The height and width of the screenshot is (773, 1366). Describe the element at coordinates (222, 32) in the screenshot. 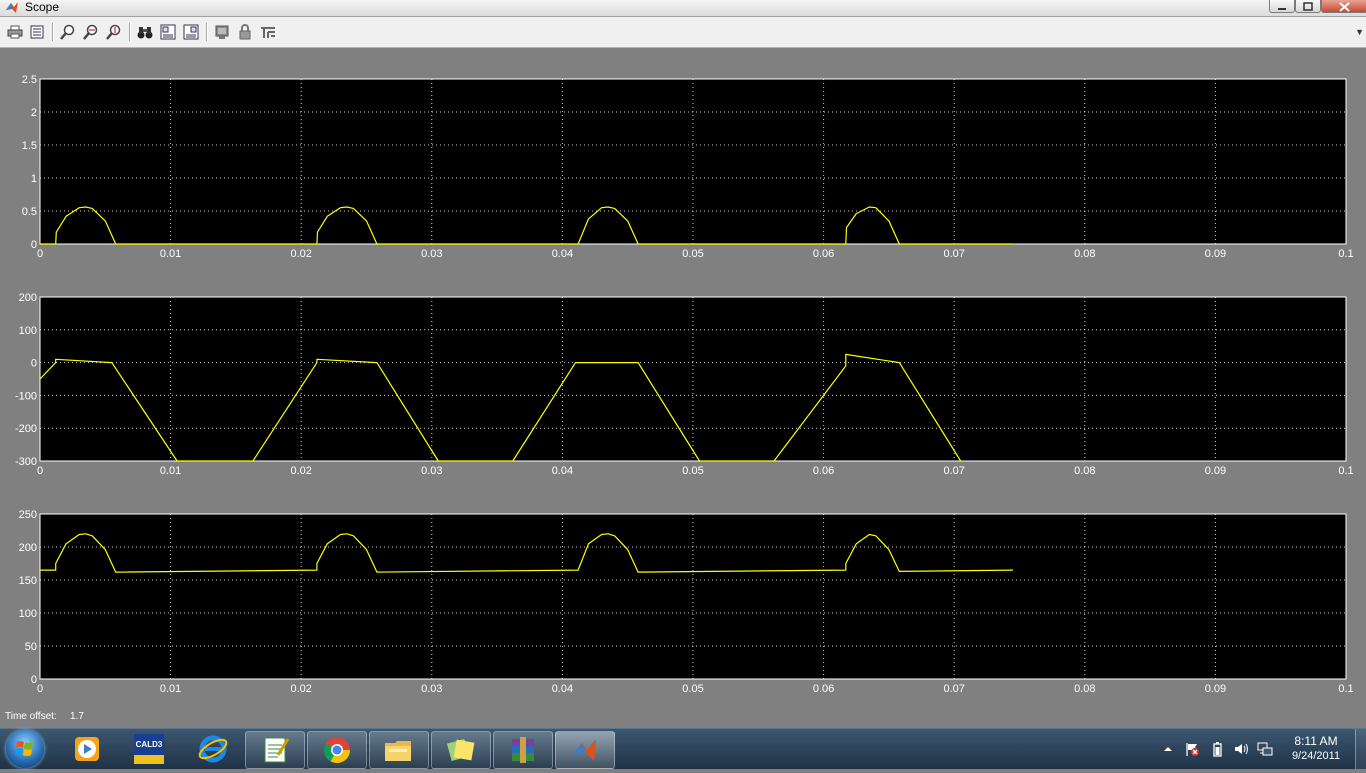

I see `floating-scope-button` at that location.